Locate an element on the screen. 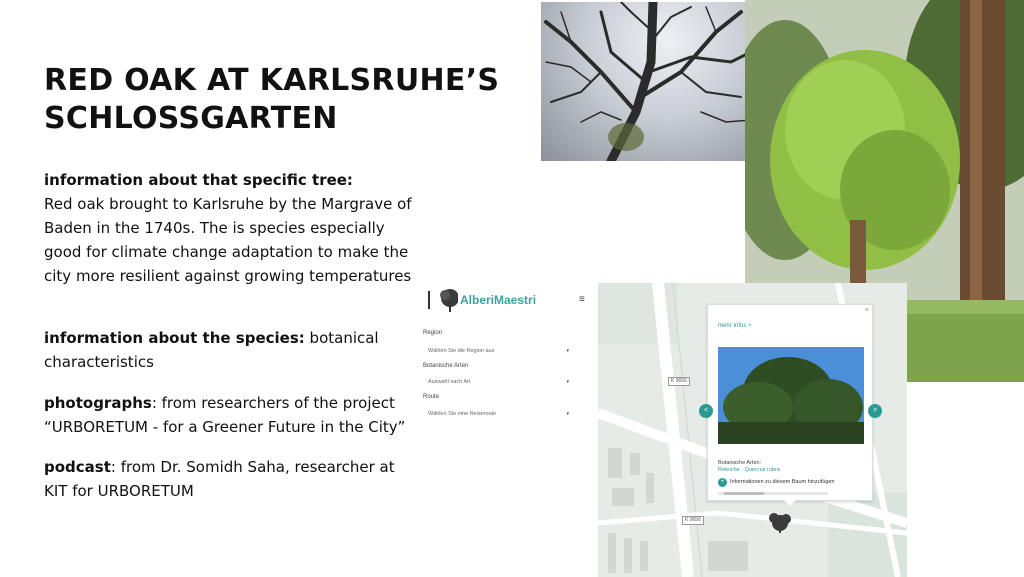  species-select-placeholder: Auswahl nach Art is located at coordinates (449, 382).